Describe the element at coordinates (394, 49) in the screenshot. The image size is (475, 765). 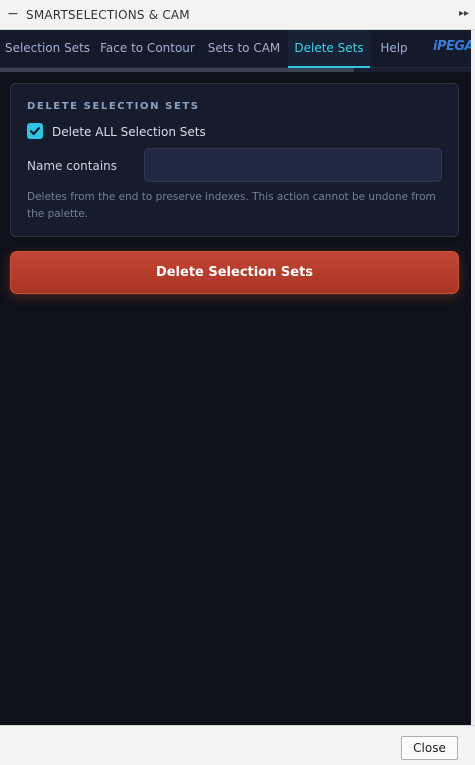
I see `tab-help: Help` at that location.